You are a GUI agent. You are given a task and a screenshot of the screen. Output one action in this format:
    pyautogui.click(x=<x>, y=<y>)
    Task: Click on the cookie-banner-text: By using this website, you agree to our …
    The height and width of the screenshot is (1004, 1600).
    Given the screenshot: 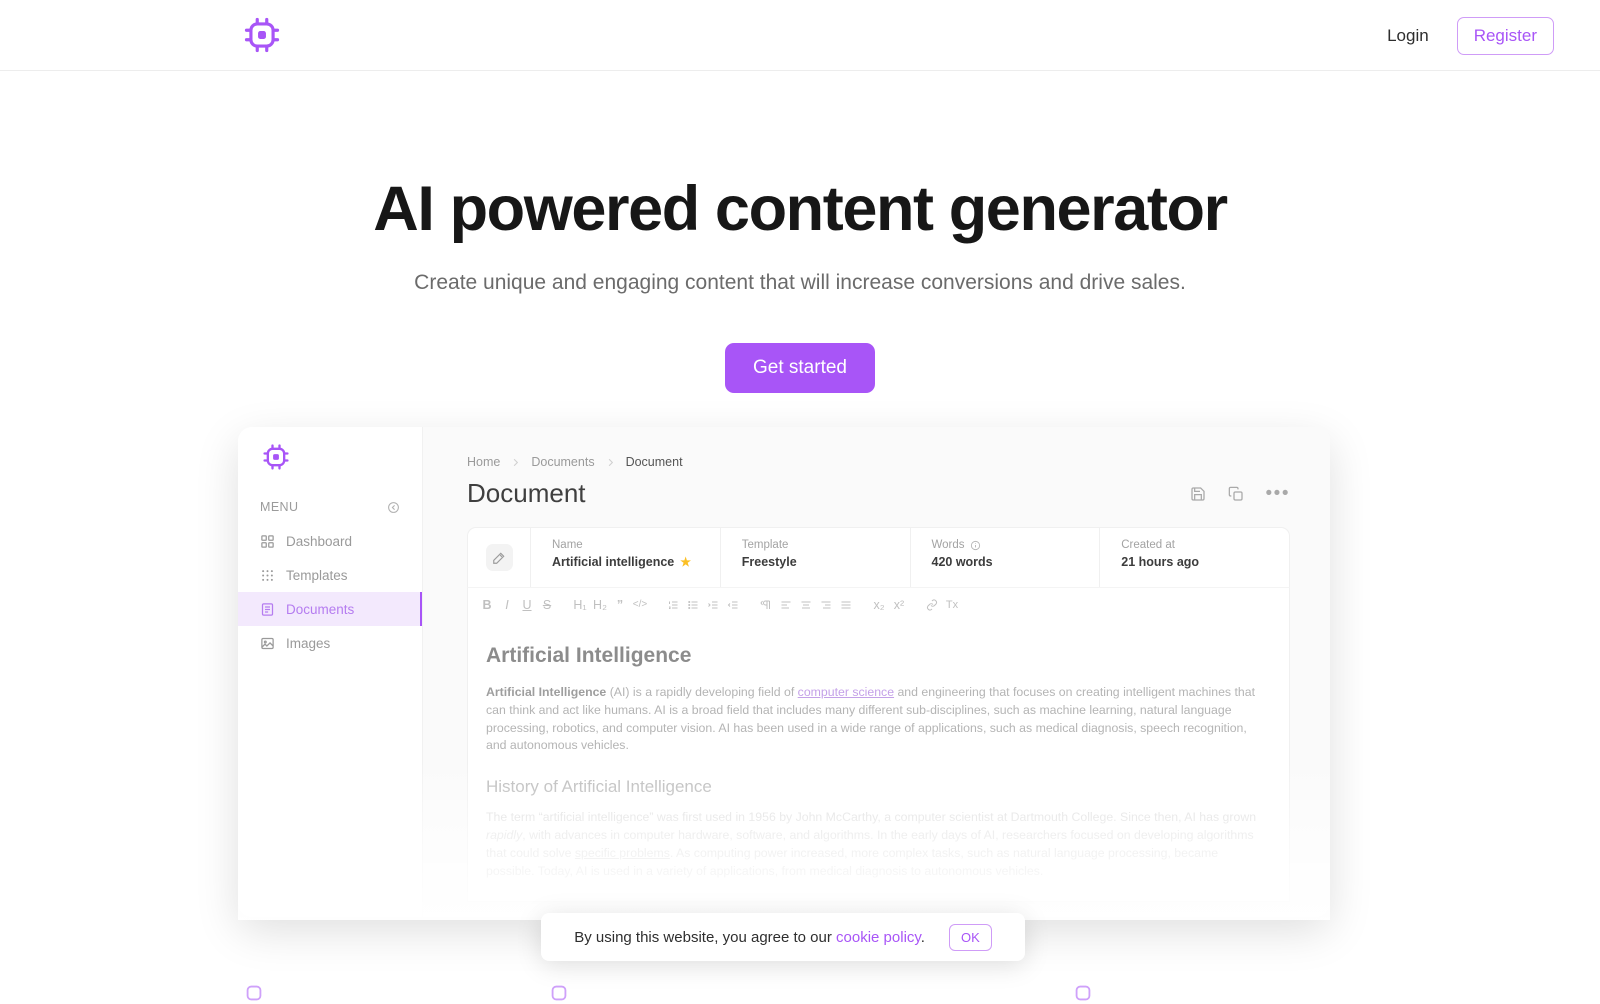 What is the action you would take?
    pyautogui.click(x=749, y=937)
    